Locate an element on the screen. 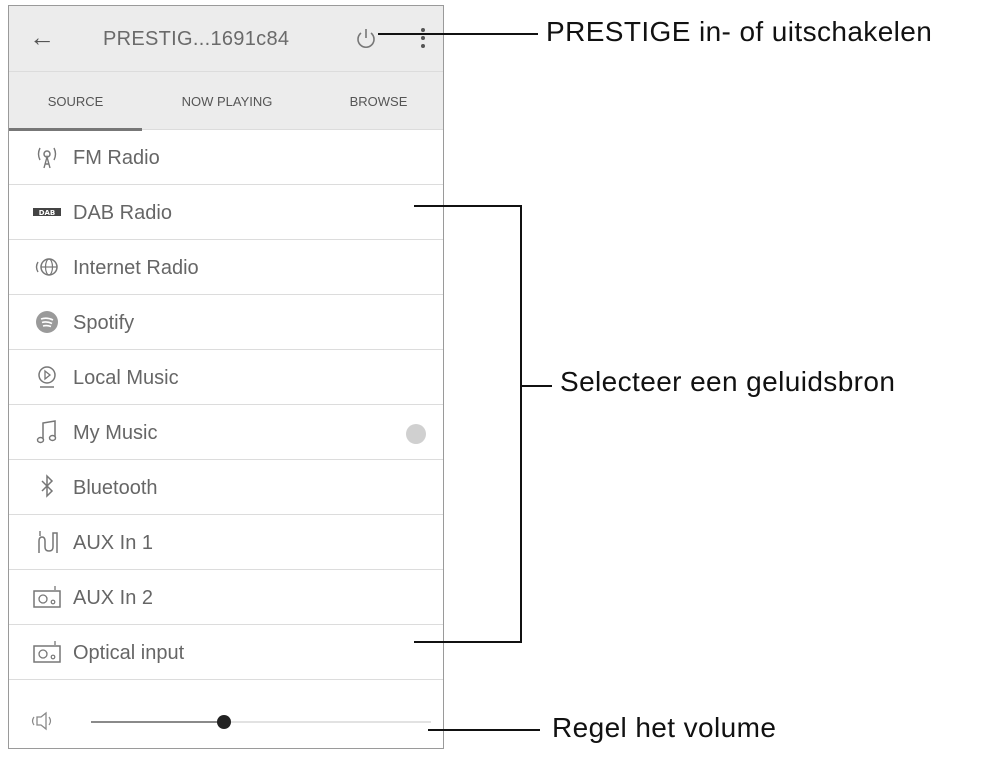 This screenshot has height=760, width=987. volume-slider-knob is located at coordinates (223, 722).